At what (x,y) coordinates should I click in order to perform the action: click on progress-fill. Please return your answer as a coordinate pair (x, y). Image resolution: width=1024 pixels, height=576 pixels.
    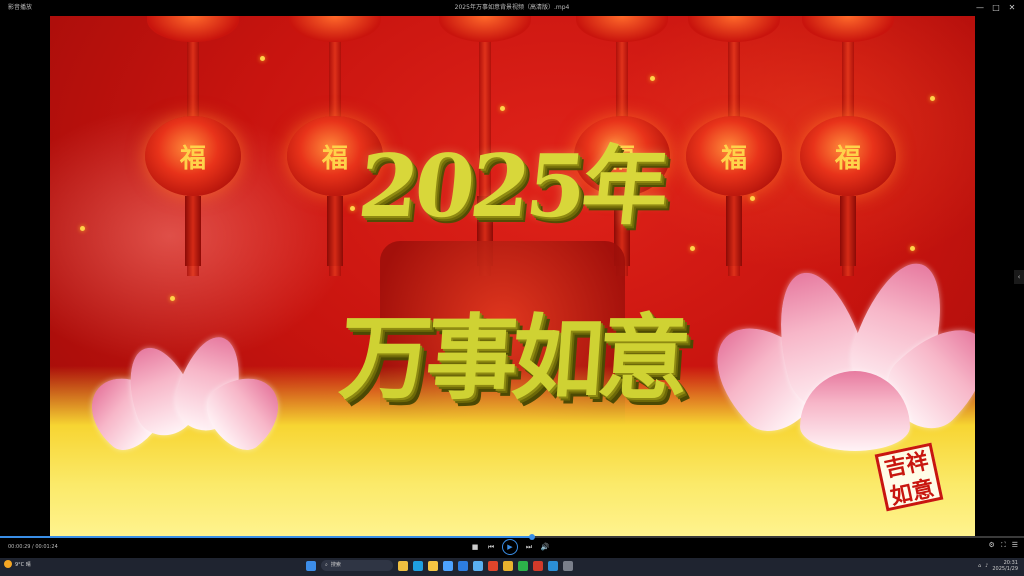
    Looking at the image, I should click on (266, 537).